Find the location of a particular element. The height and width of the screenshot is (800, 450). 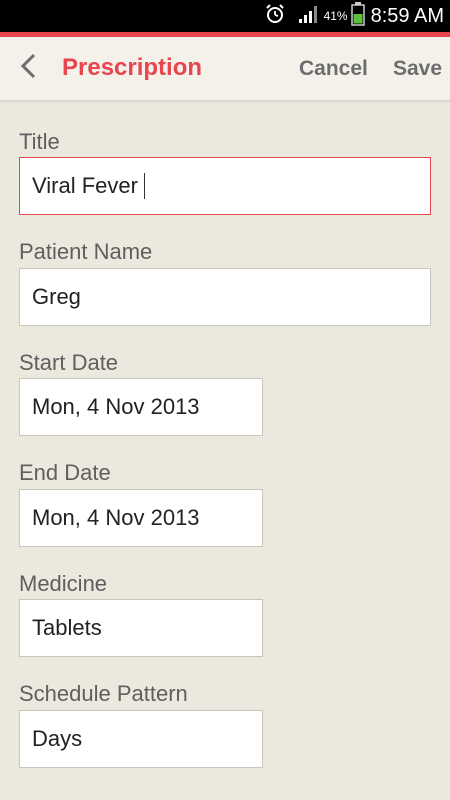

medicine-label: Medicine is located at coordinates (63, 583).